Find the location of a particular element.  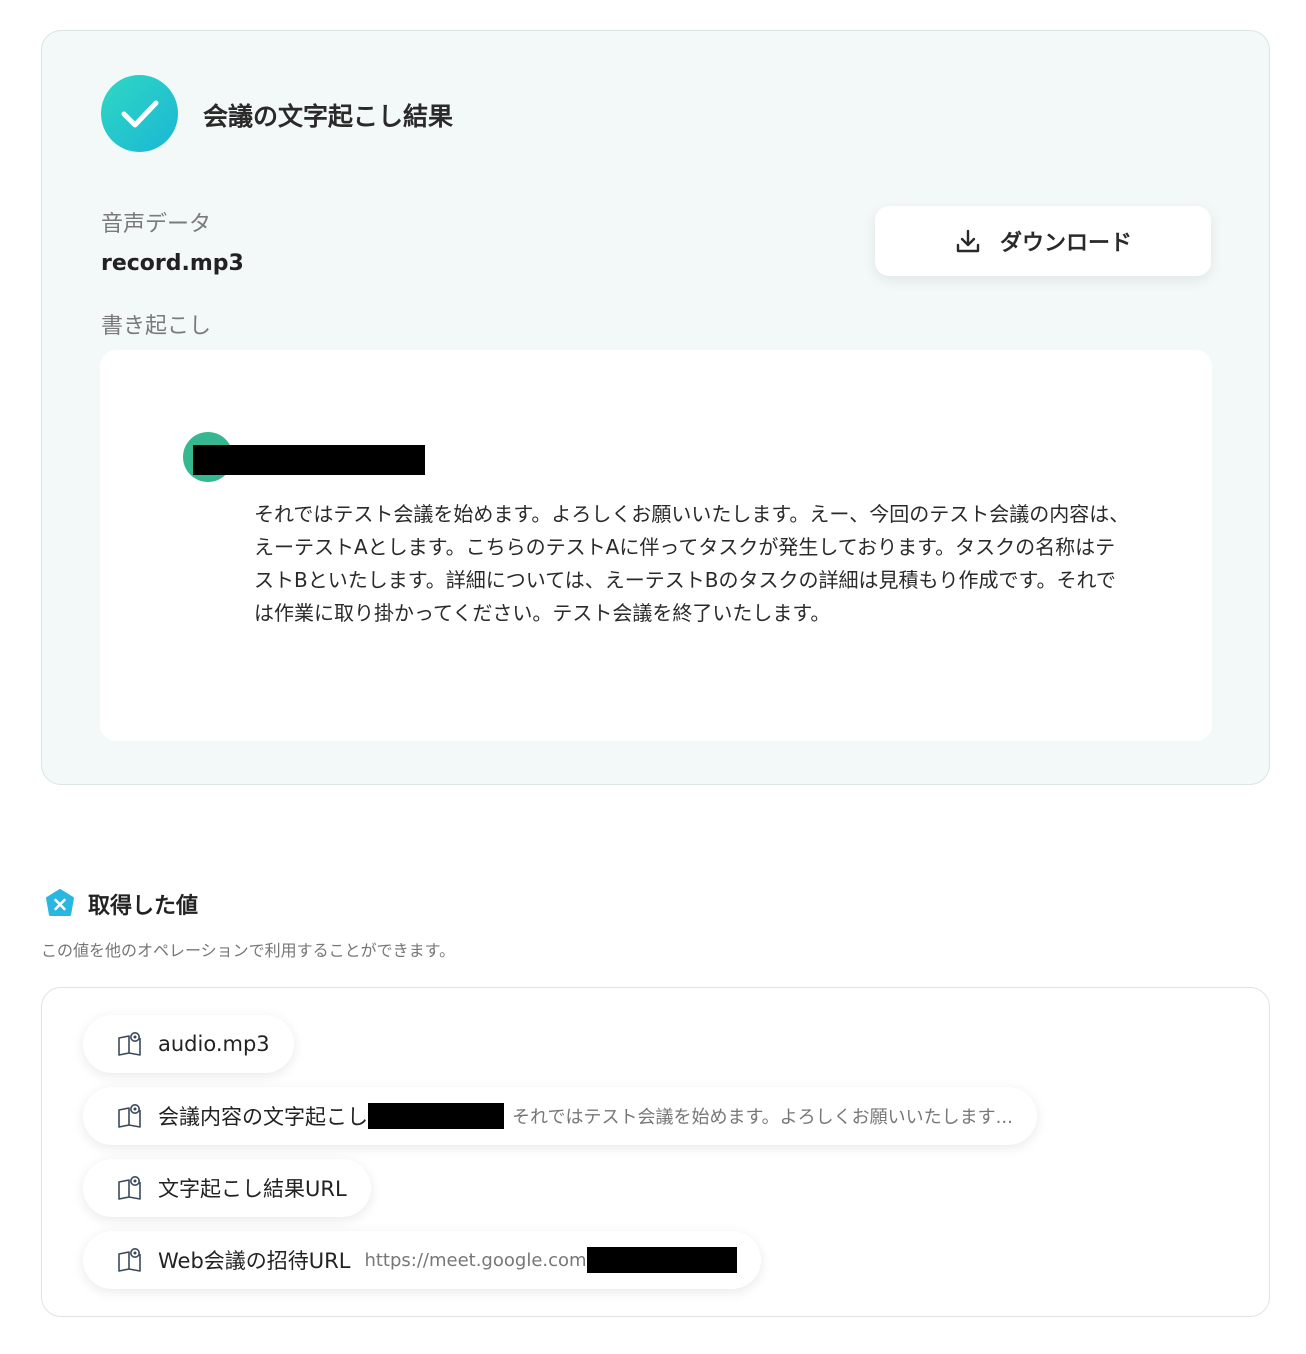

value-item-meeting-url: Web会議の招待URL https://meet.google.com is located at coordinates (422, 1260).